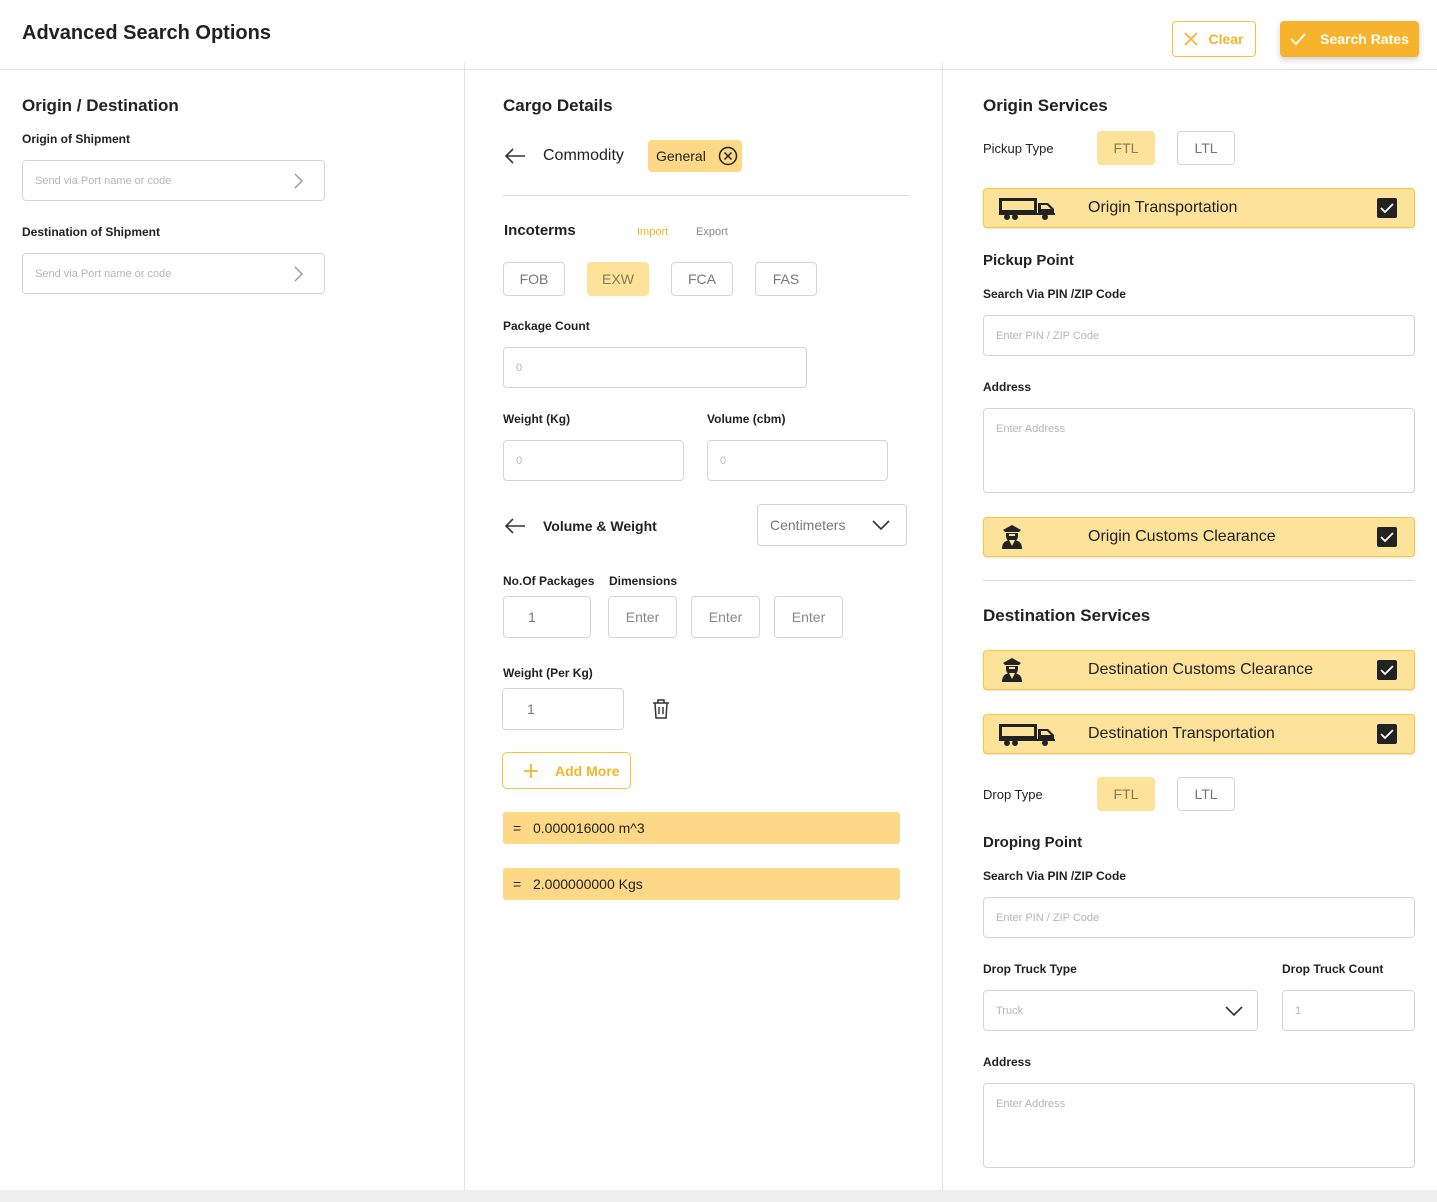 The image size is (1437, 1202). What do you see at coordinates (786, 279) in the screenshot?
I see `incoterm-fas: FAS` at bounding box center [786, 279].